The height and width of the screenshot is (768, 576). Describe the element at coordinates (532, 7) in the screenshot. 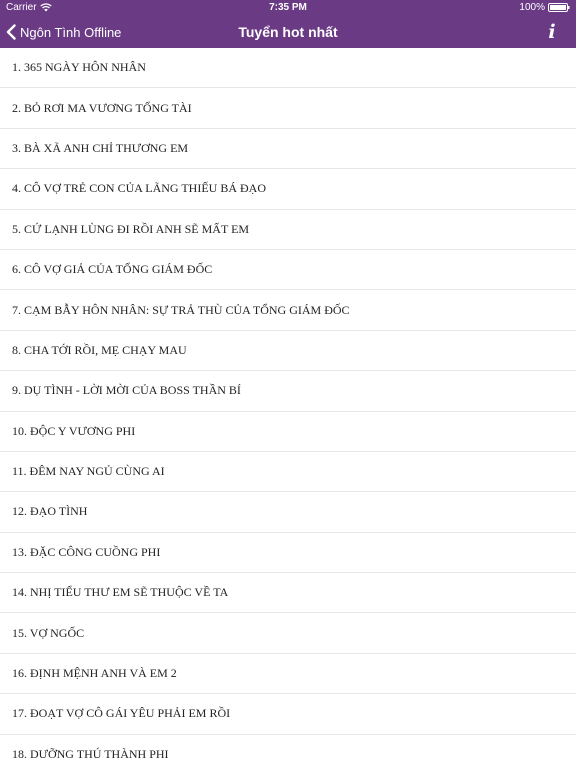

I see `battery-percent: 100%` at that location.